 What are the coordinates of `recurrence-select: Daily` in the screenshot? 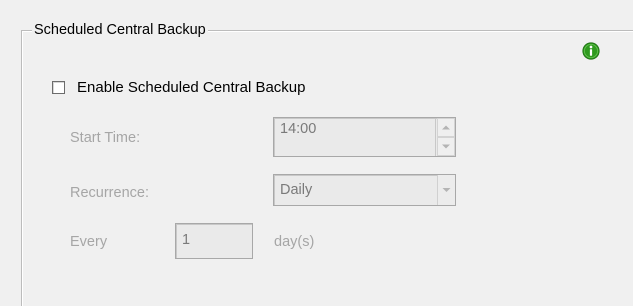 It's located at (364, 190).